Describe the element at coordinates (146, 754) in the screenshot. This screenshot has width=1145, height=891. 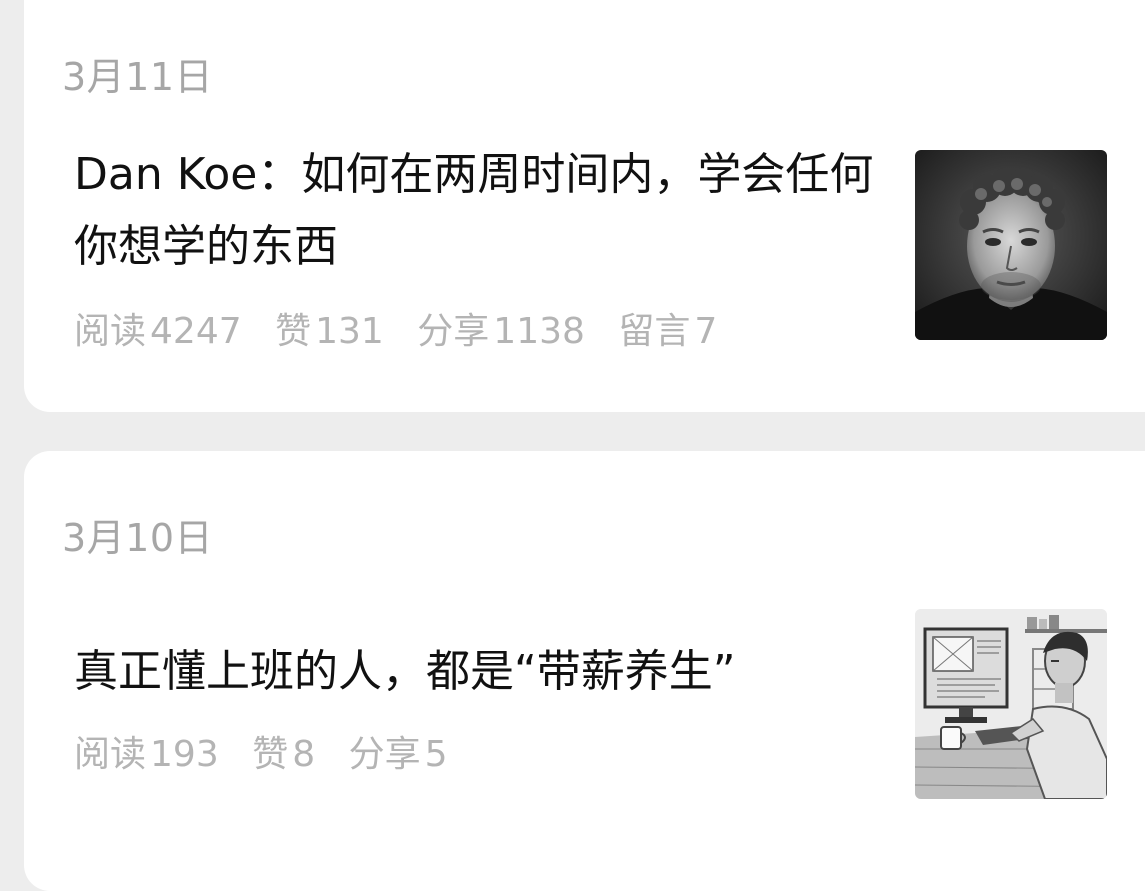
I see `stat-reads: 阅读 193` at that location.